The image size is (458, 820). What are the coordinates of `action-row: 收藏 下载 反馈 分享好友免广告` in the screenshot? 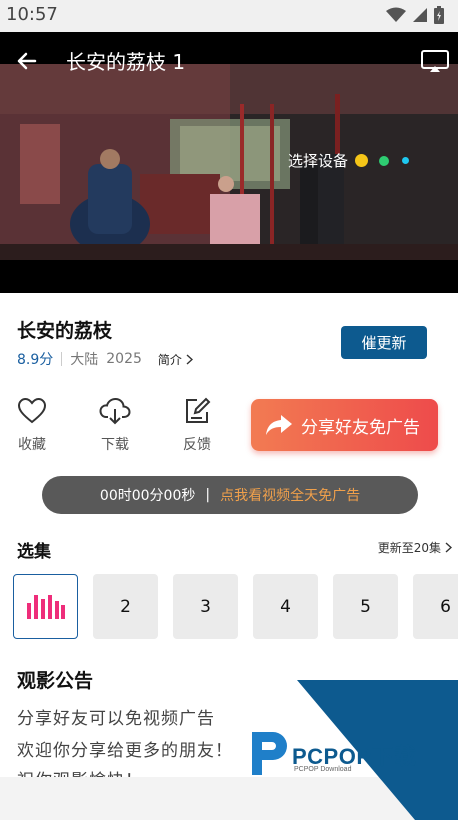 It's located at (229, 427).